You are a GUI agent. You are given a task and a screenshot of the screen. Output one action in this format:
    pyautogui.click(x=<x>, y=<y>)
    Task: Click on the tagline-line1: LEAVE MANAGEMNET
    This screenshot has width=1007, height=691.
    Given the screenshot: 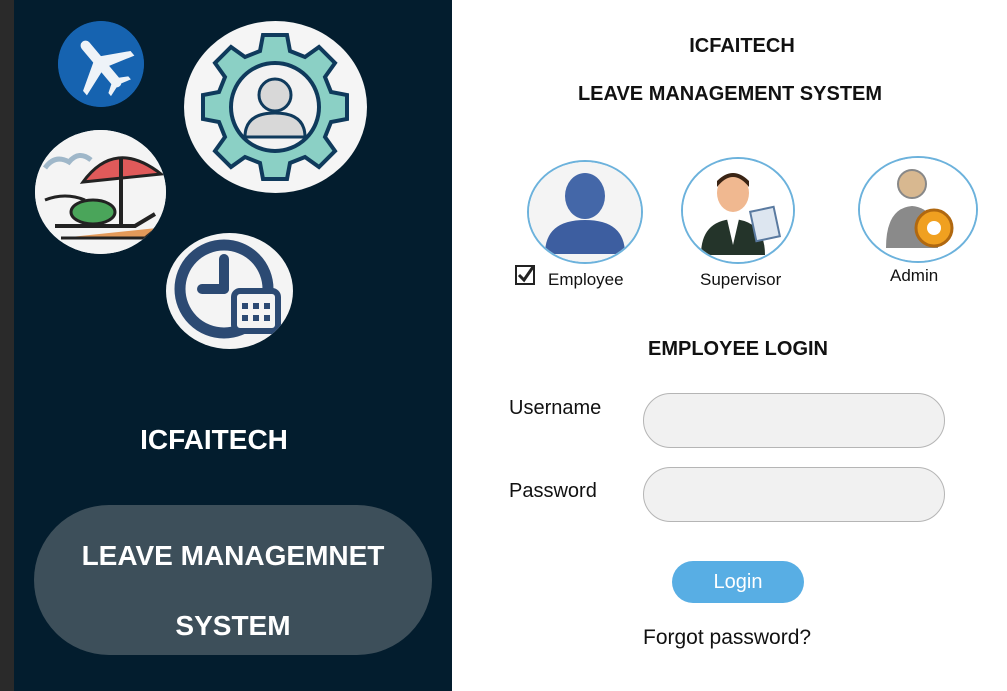 What is the action you would take?
    pyautogui.click(x=233, y=555)
    